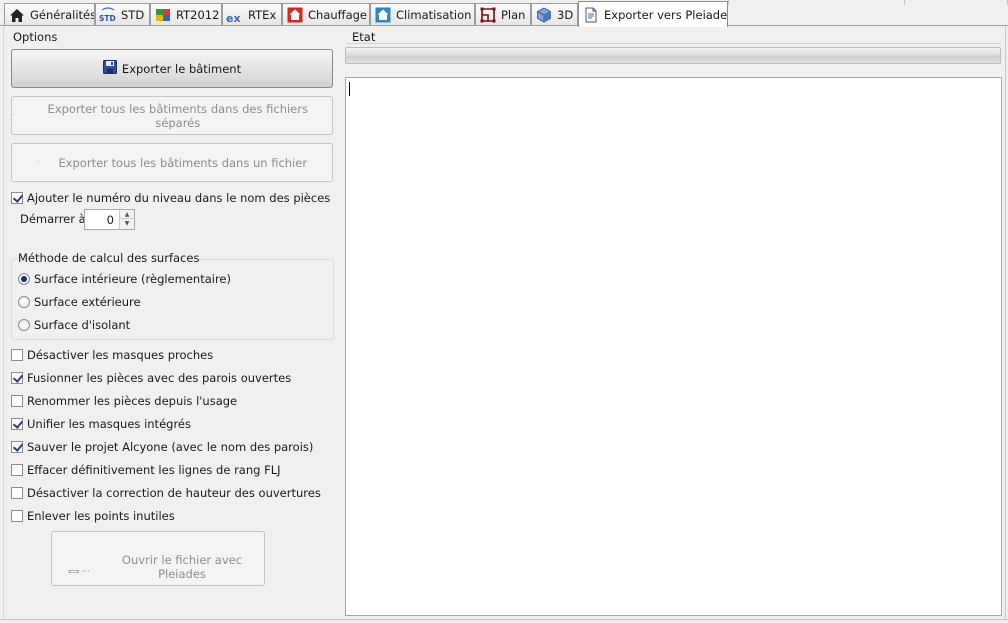 This screenshot has width=1008, height=623. Describe the element at coordinates (53, 219) in the screenshot. I see `start-at-label: Démarrer à` at that location.